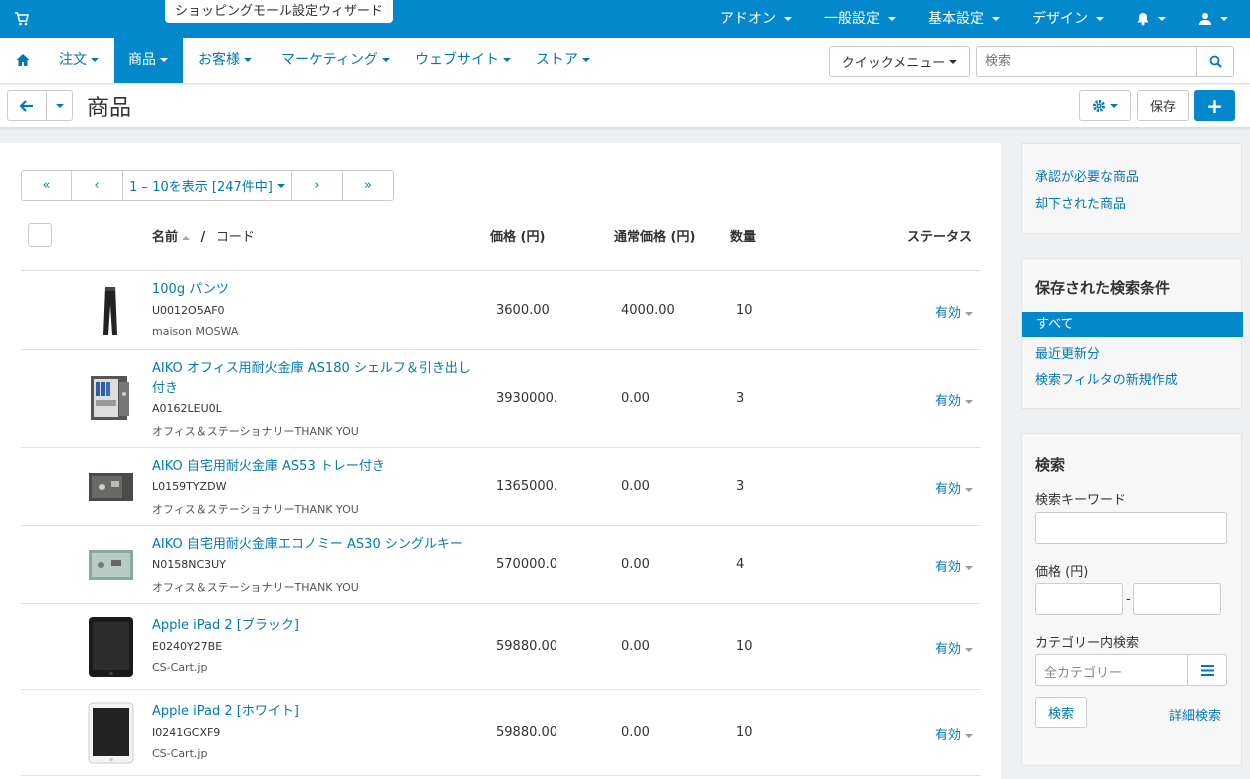 The height and width of the screenshot is (779, 1250). Describe the element at coordinates (1216, 19) in the screenshot. I see `user-menu` at that location.